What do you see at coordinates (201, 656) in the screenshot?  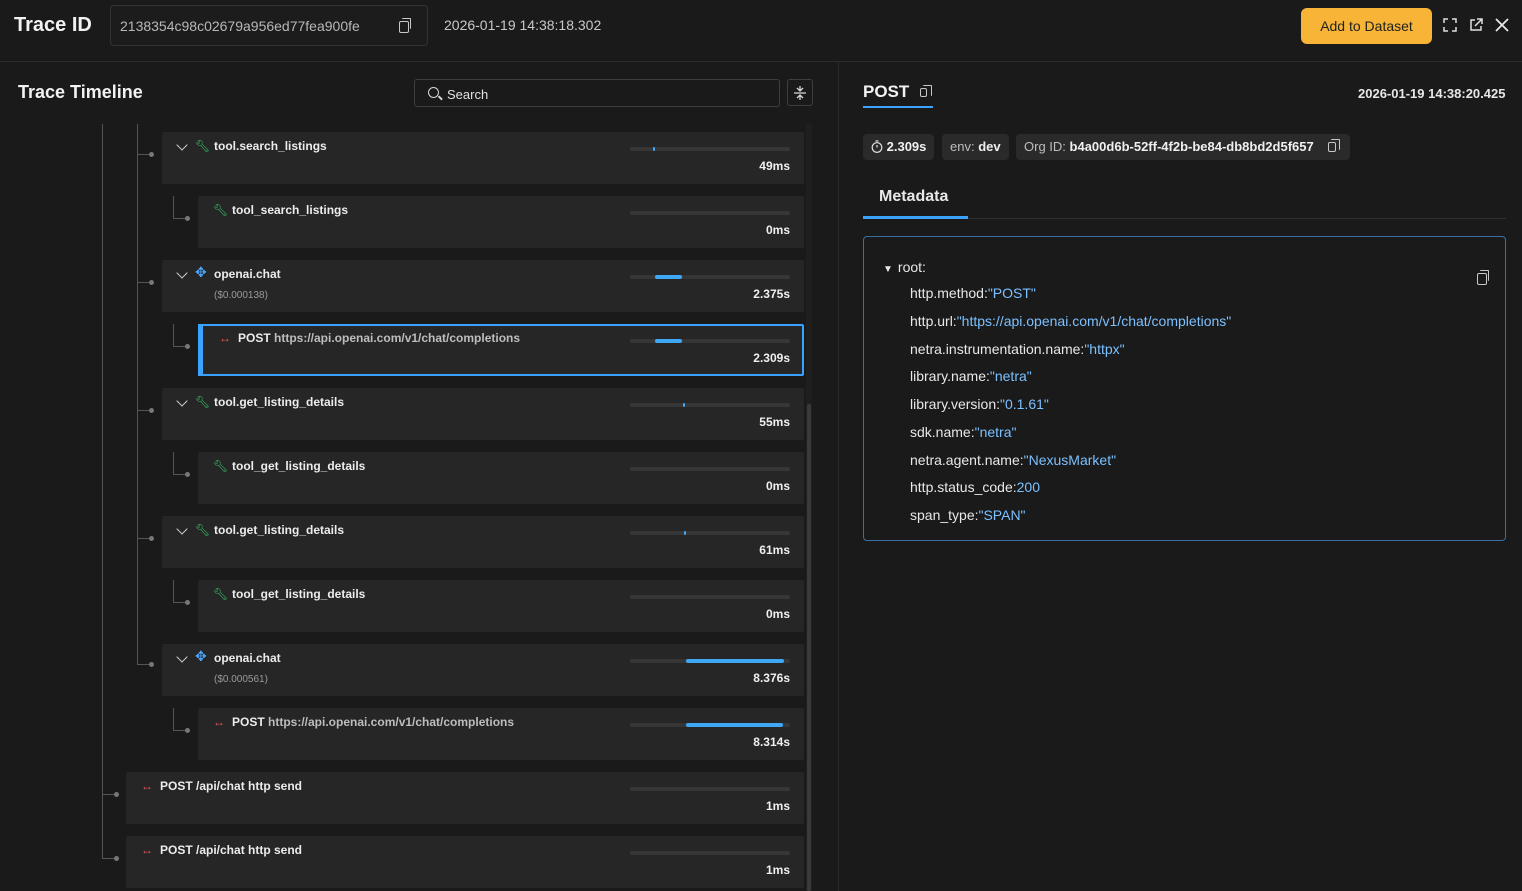 I see `llm-icon: ✥` at bounding box center [201, 656].